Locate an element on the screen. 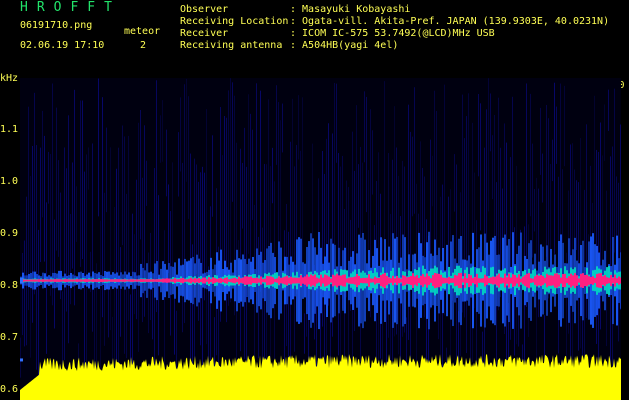 This screenshot has height=400, width=629. receiver-label: Receiver is located at coordinates (204, 33).